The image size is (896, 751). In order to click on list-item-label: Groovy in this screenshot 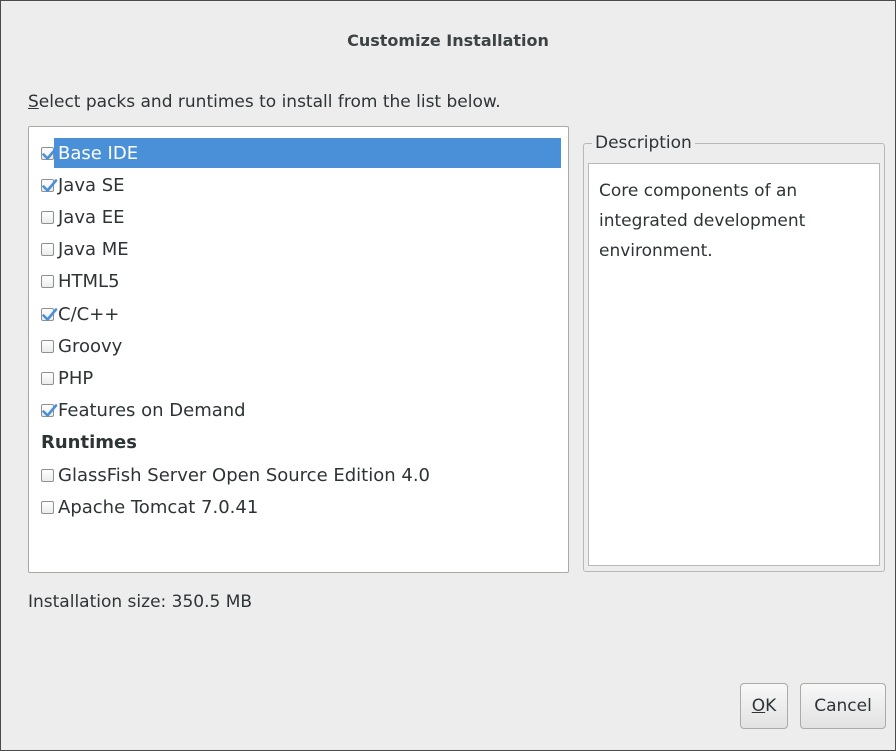, I will do `click(90, 346)`.